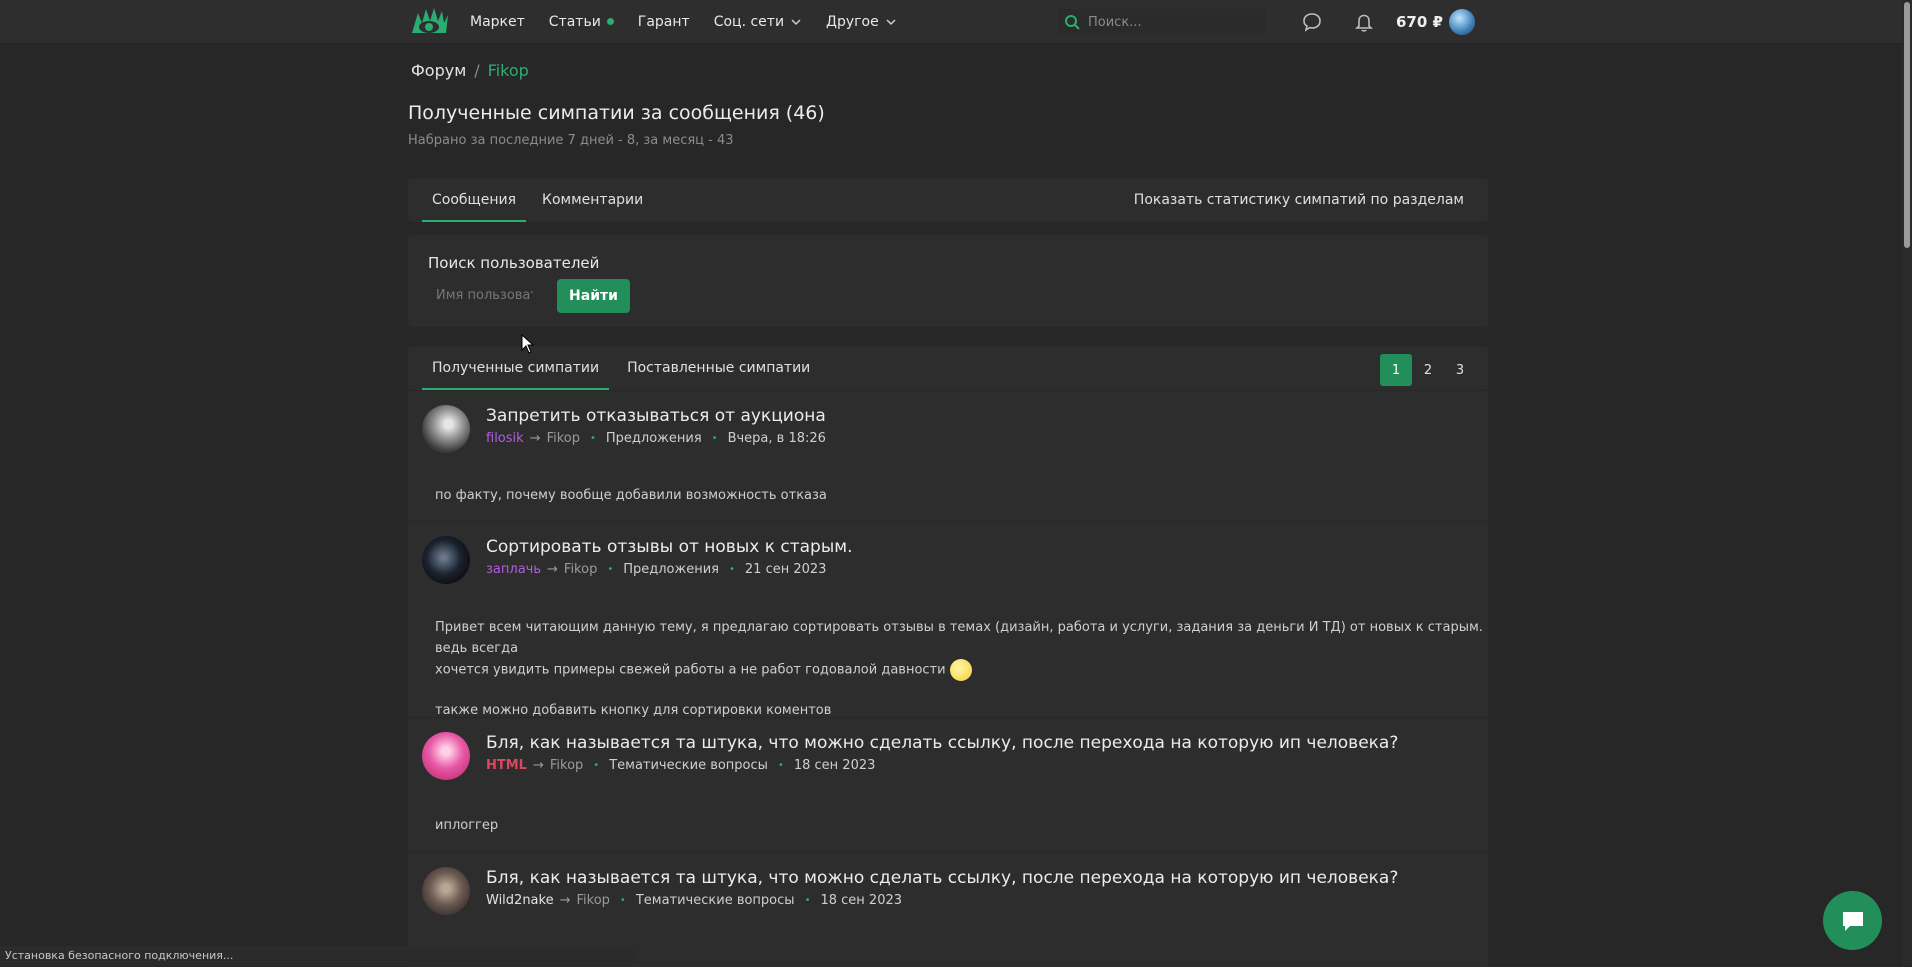 The image size is (1912, 967). What do you see at coordinates (592, 200) in the screenshot?
I see `tab-comments: Комментарии` at bounding box center [592, 200].